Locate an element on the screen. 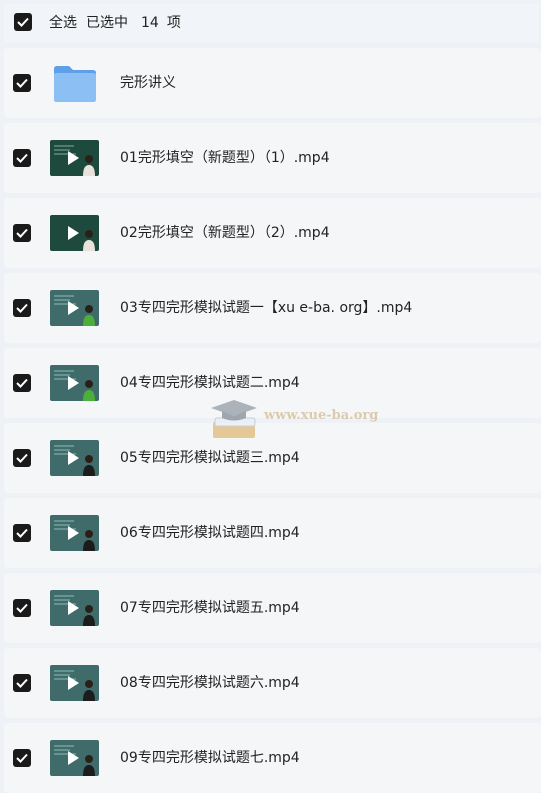 The height and width of the screenshot is (793, 541). list-item: 06专四完形模拟试题四.mp4 is located at coordinates (272, 533).